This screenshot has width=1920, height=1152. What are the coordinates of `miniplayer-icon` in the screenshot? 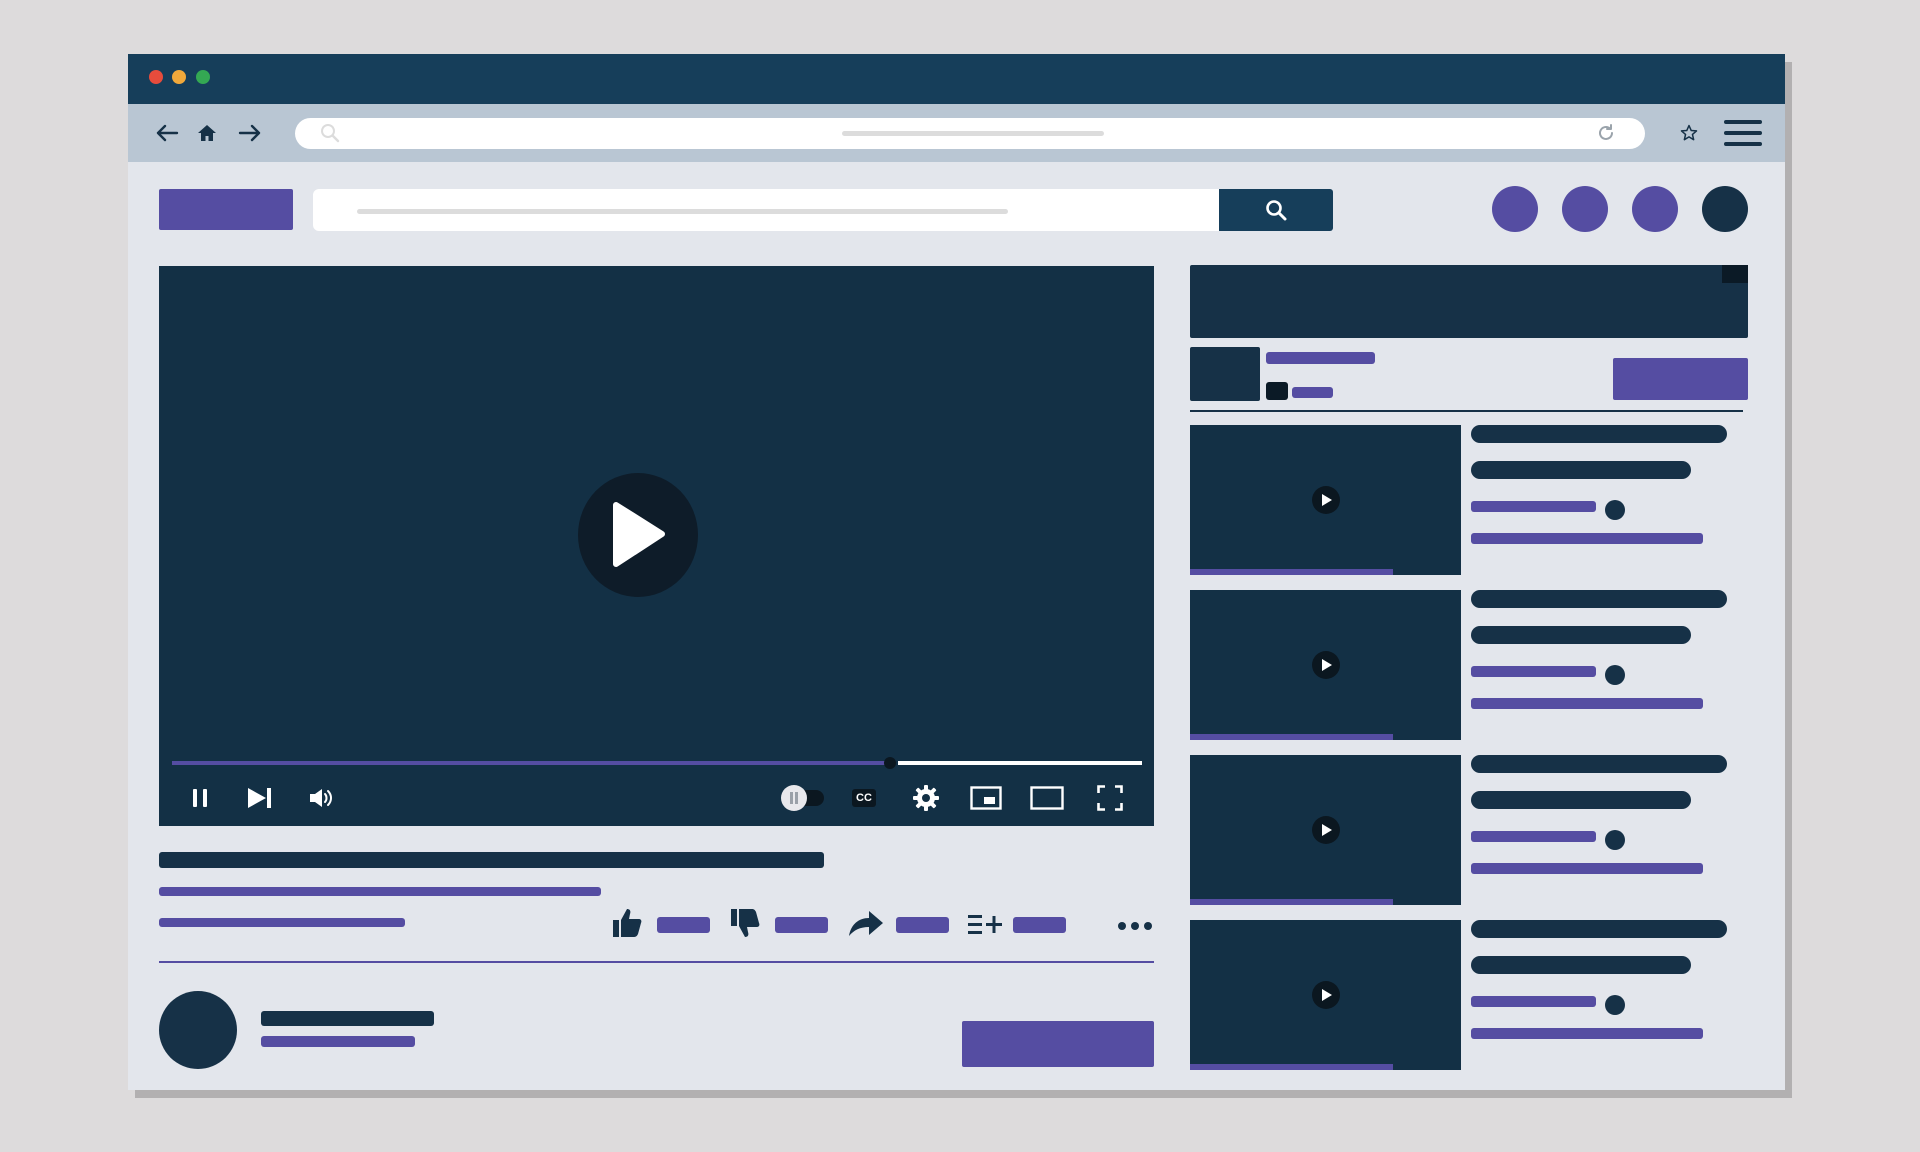 It's located at (986, 798).